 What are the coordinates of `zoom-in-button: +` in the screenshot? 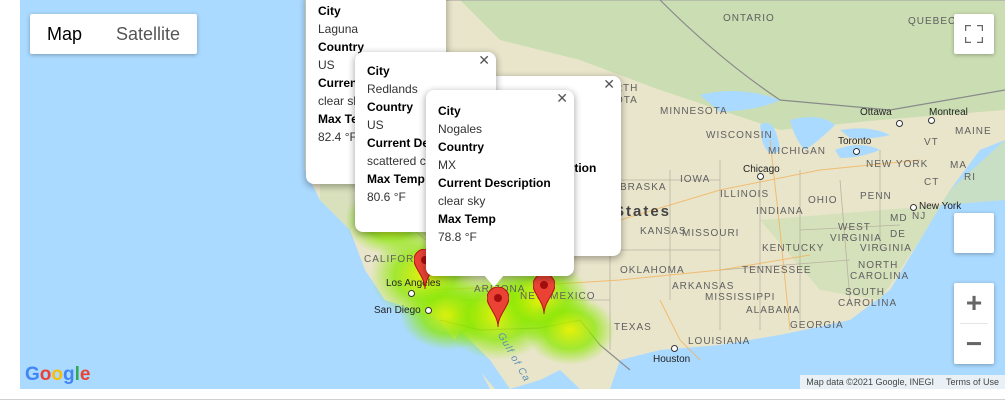 It's located at (974, 303).